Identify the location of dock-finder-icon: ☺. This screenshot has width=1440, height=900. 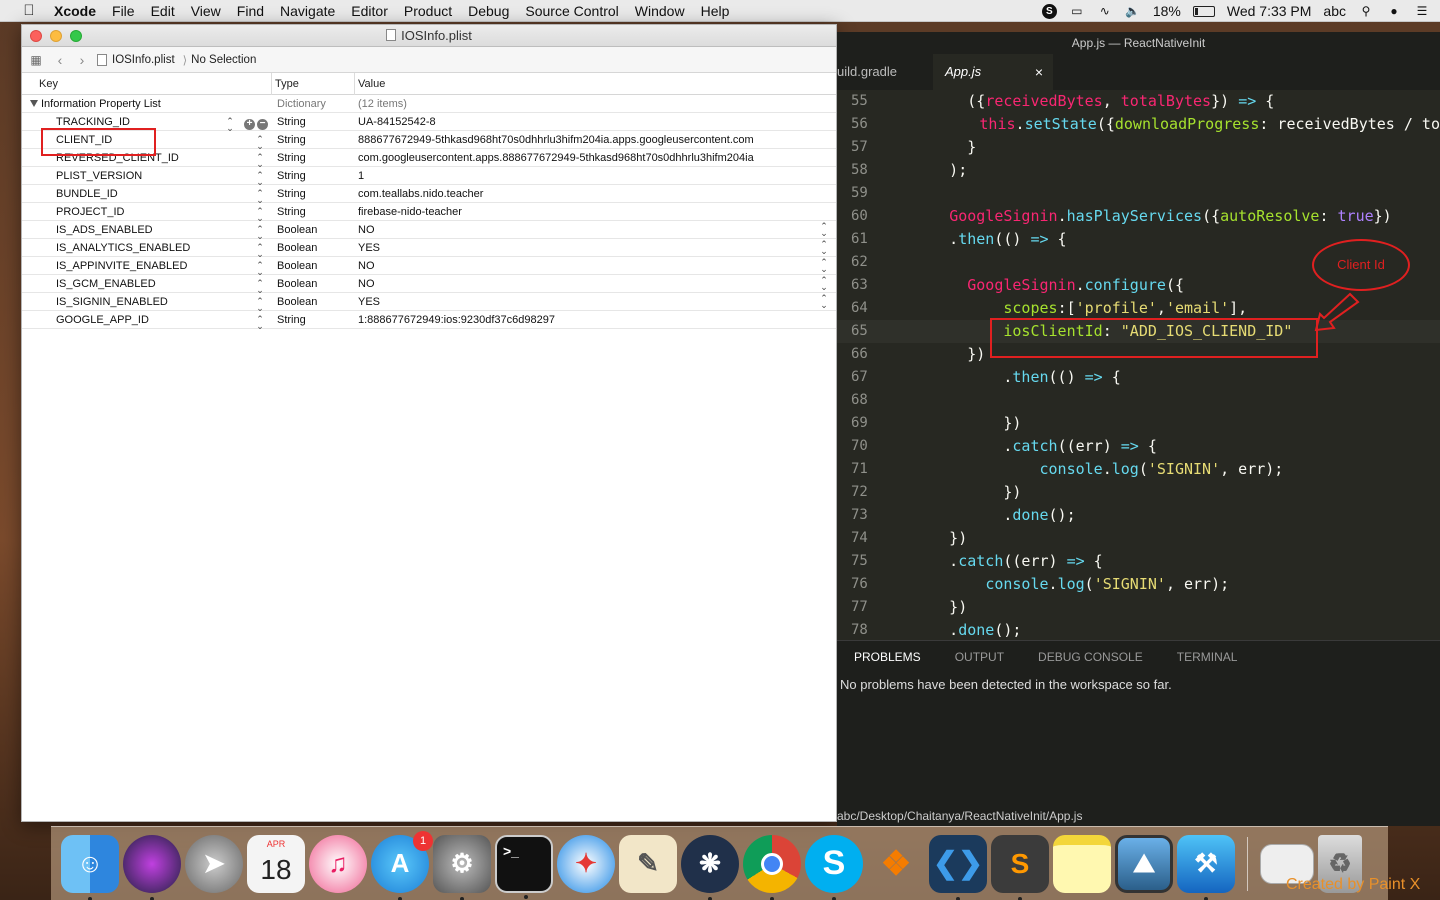
(90, 867).